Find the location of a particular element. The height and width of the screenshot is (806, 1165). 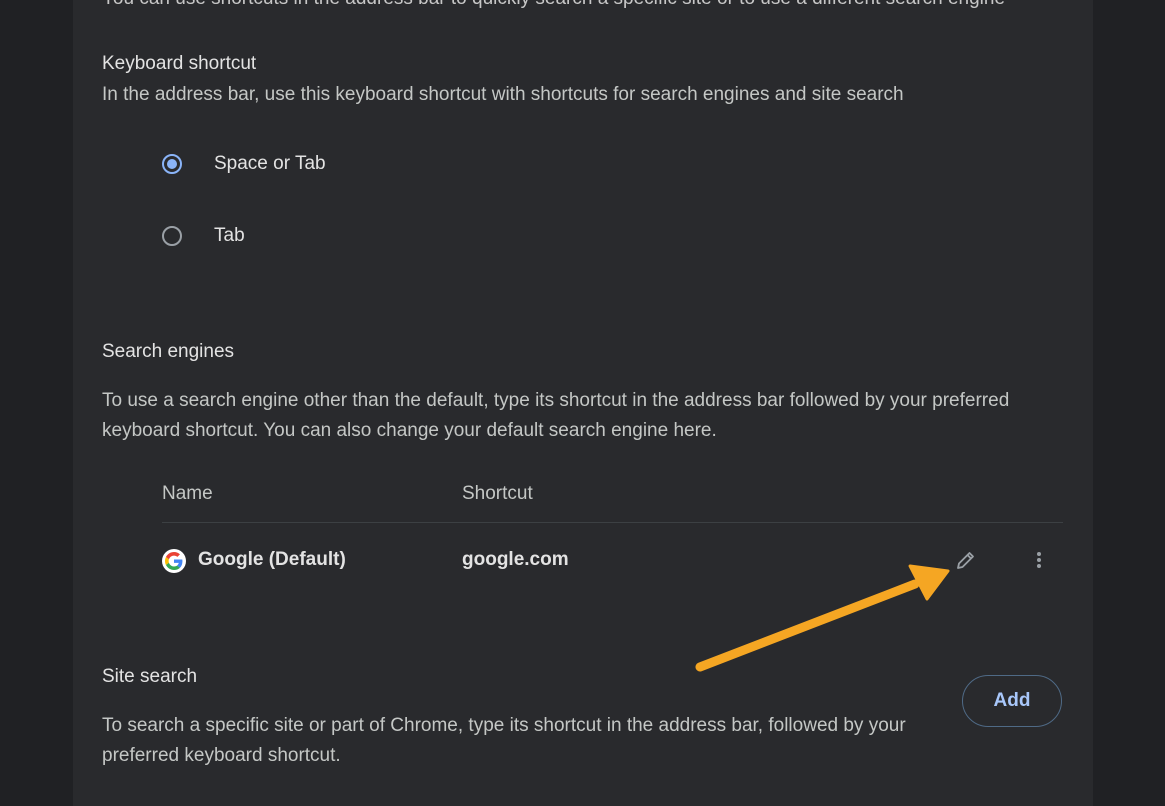

site-search-title: Site search is located at coordinates (150, 676).